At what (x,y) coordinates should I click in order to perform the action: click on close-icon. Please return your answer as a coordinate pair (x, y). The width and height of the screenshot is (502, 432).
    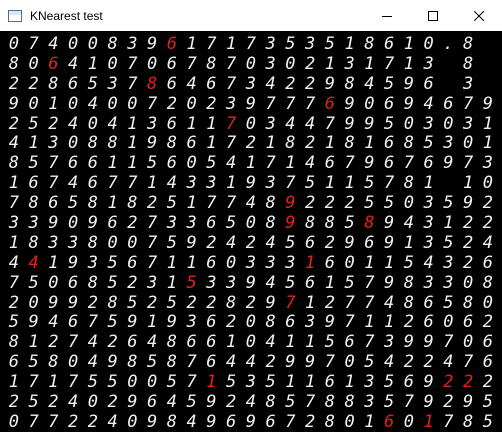
    Looking at the image, I should click on (479, 15).